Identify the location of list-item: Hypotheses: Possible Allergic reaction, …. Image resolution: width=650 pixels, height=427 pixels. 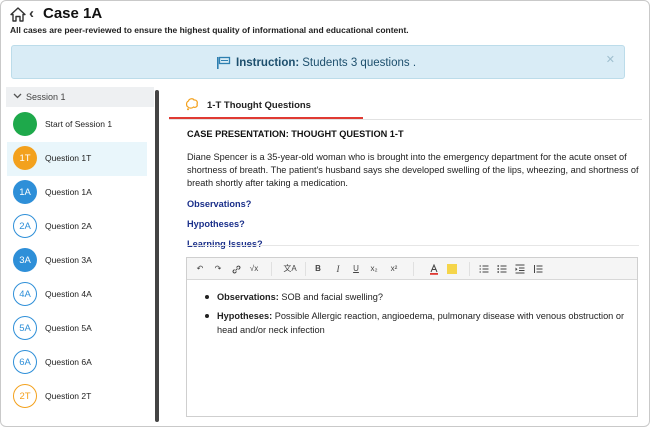
(418, 323).